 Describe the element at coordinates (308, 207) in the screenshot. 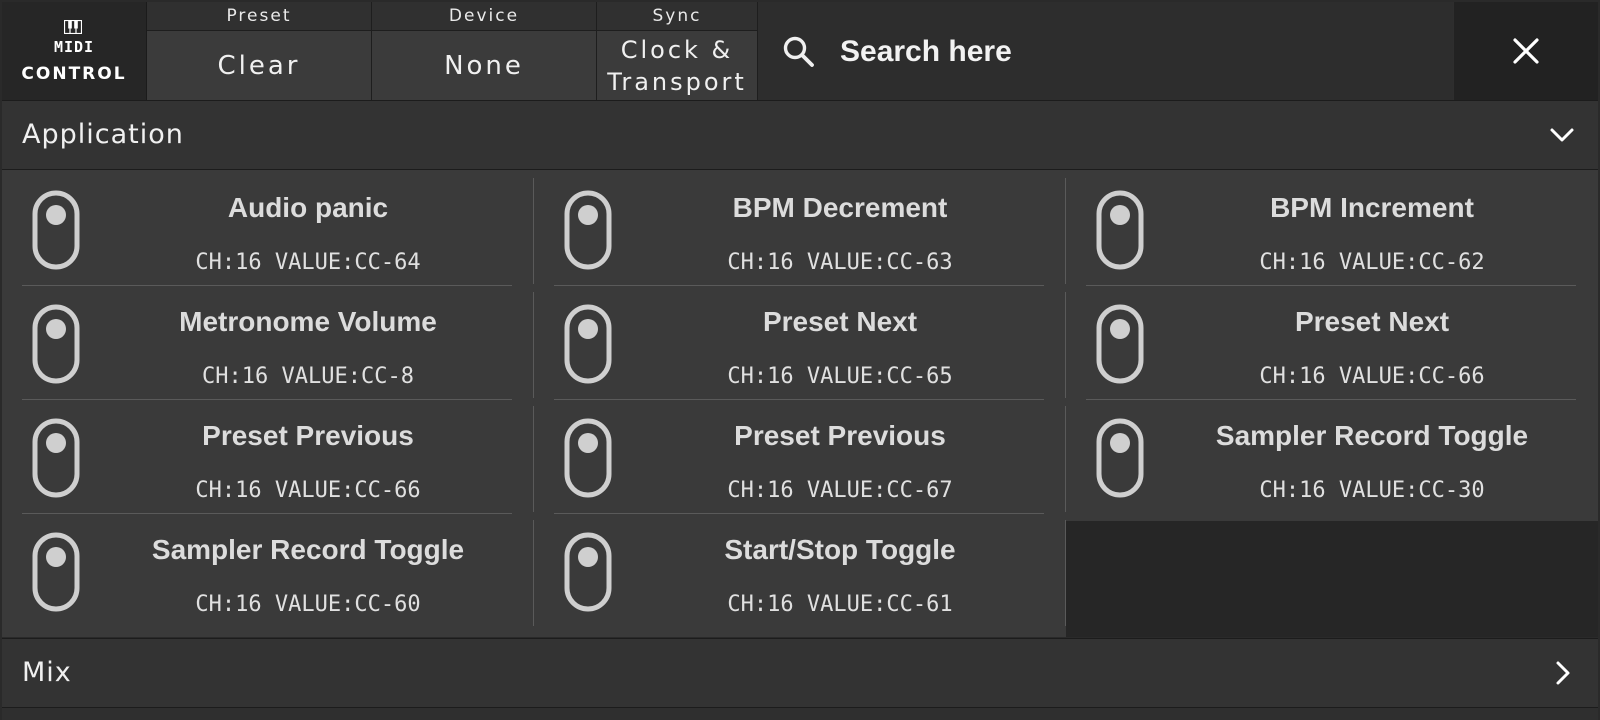

I see `mapping-name: Audio panic` at that location.